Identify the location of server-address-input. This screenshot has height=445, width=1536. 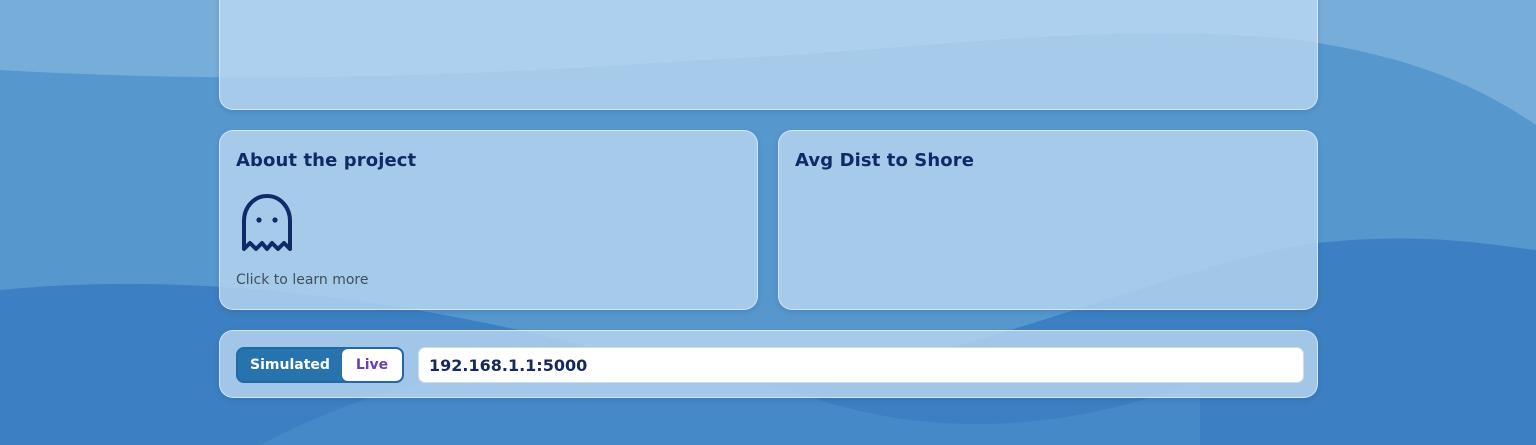
(861, 365).